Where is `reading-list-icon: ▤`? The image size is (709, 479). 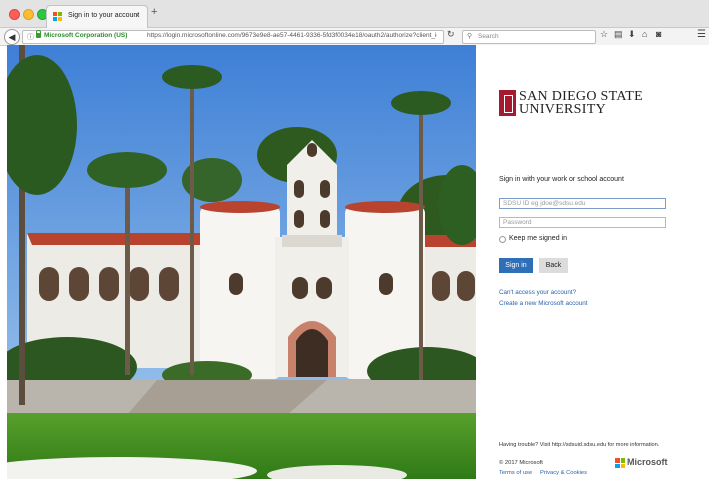
reading-list-icon: ▤ is located at coordinates (618, 34).